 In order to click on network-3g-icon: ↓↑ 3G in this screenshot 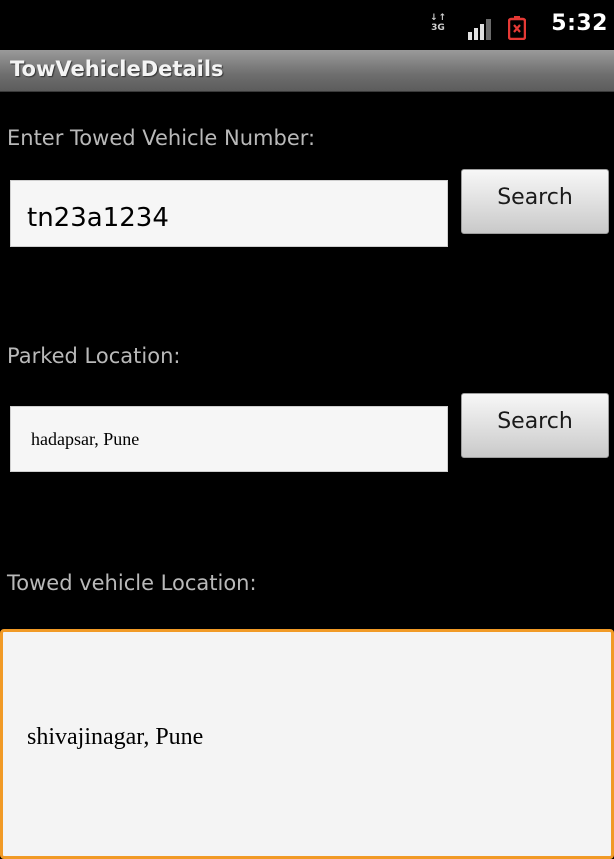, I will do `click(439, 23)`.